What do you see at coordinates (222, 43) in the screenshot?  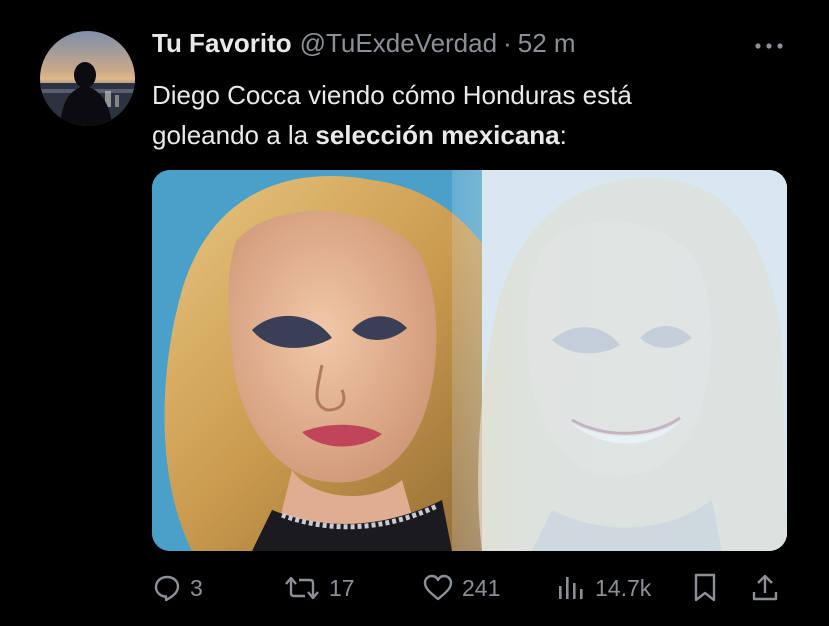 I see `author-display-name: Tu Favorito` at bounding box center [222, 43].